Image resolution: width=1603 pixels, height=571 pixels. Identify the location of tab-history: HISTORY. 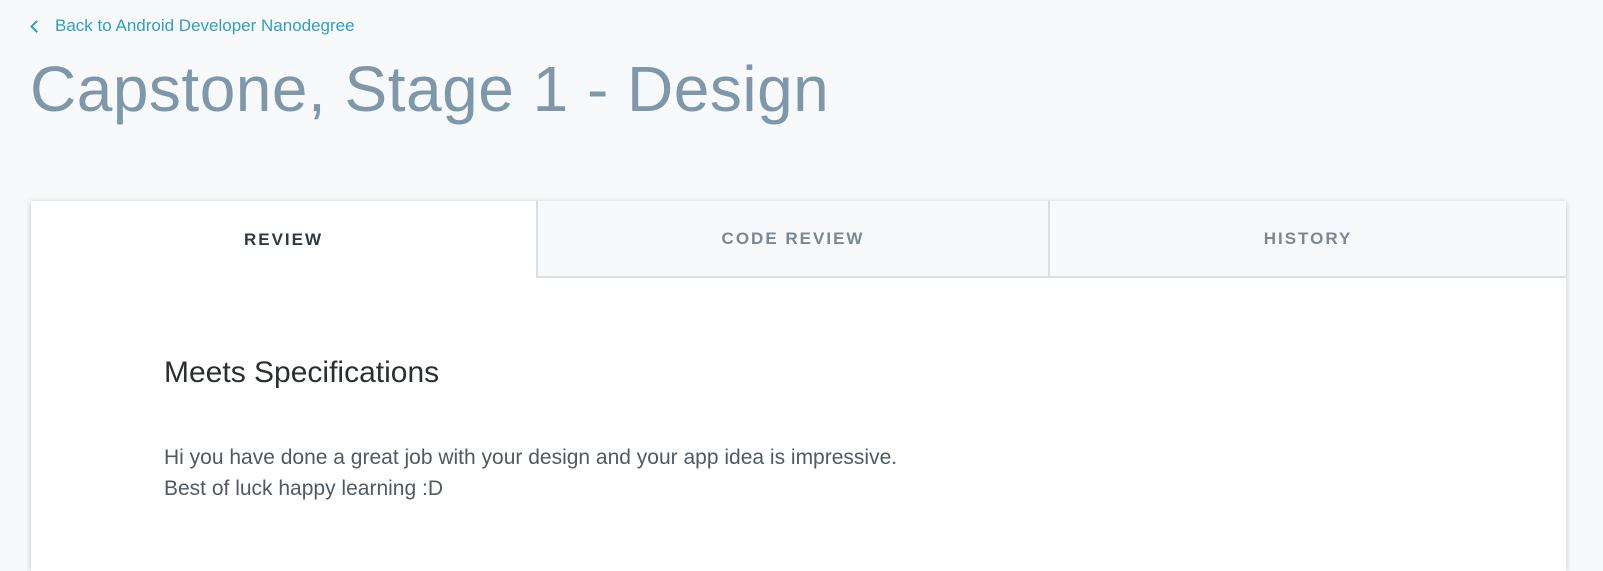
(1307, 239).